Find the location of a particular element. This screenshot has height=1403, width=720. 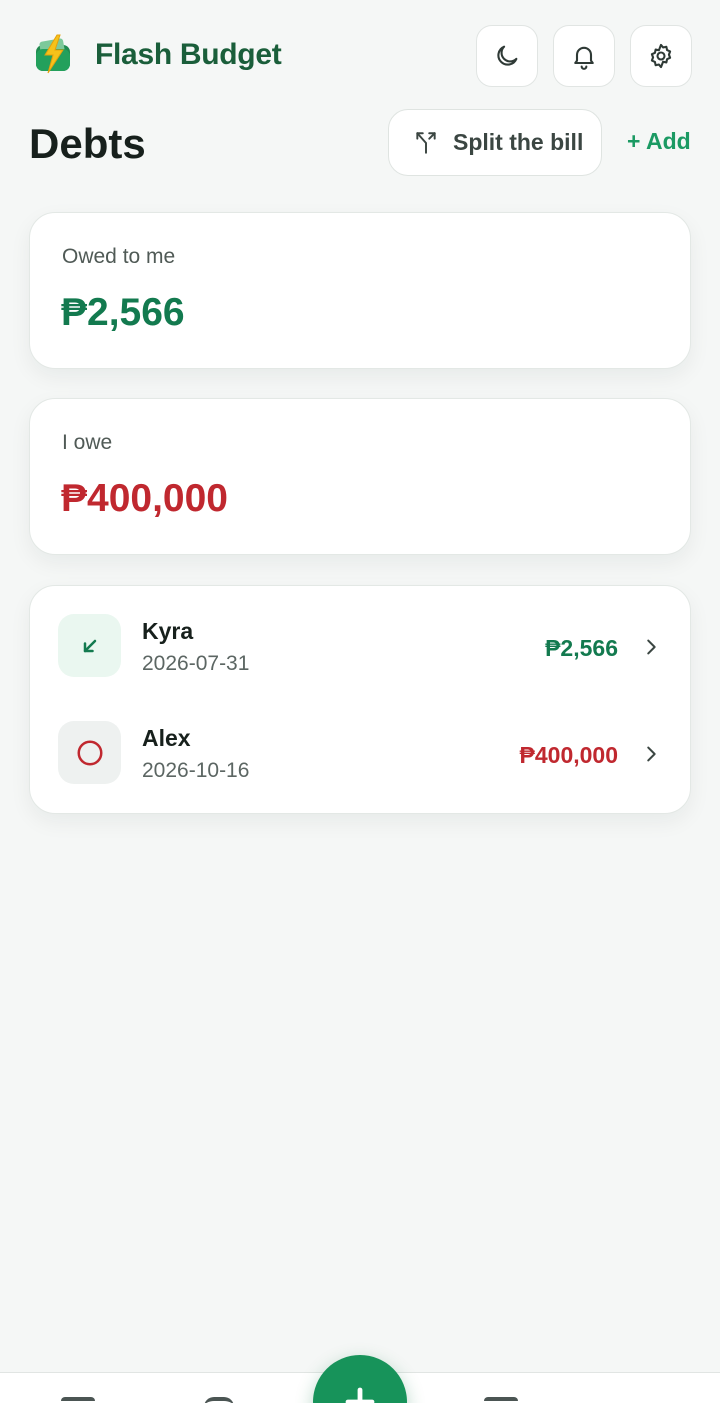

owed-to-me-label: Owed to me is located at coordinates (119, 256).